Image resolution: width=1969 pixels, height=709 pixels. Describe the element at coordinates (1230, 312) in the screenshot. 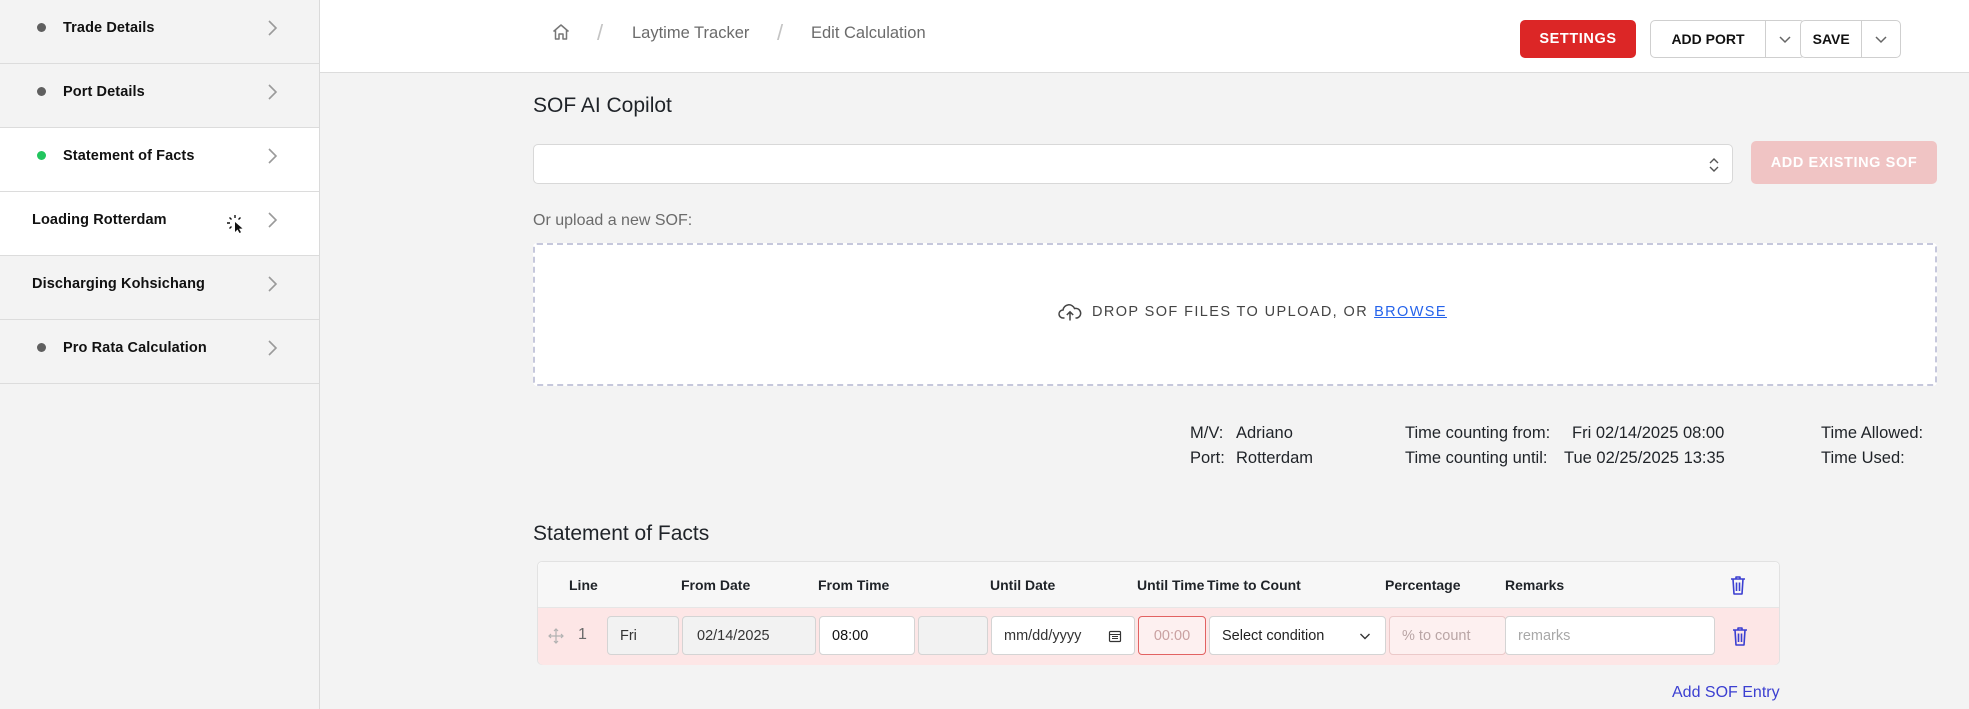

I see `drop-text: DROP SOF FILES TO UPLOAD, OR` at that location.